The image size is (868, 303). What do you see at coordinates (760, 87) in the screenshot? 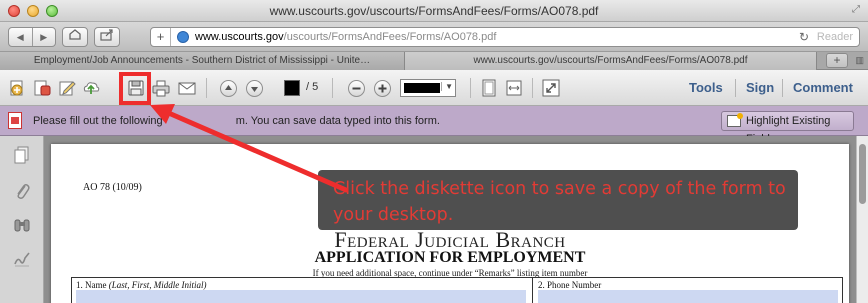
I see `sign-button: Sign` at bounding box center [760, 87].